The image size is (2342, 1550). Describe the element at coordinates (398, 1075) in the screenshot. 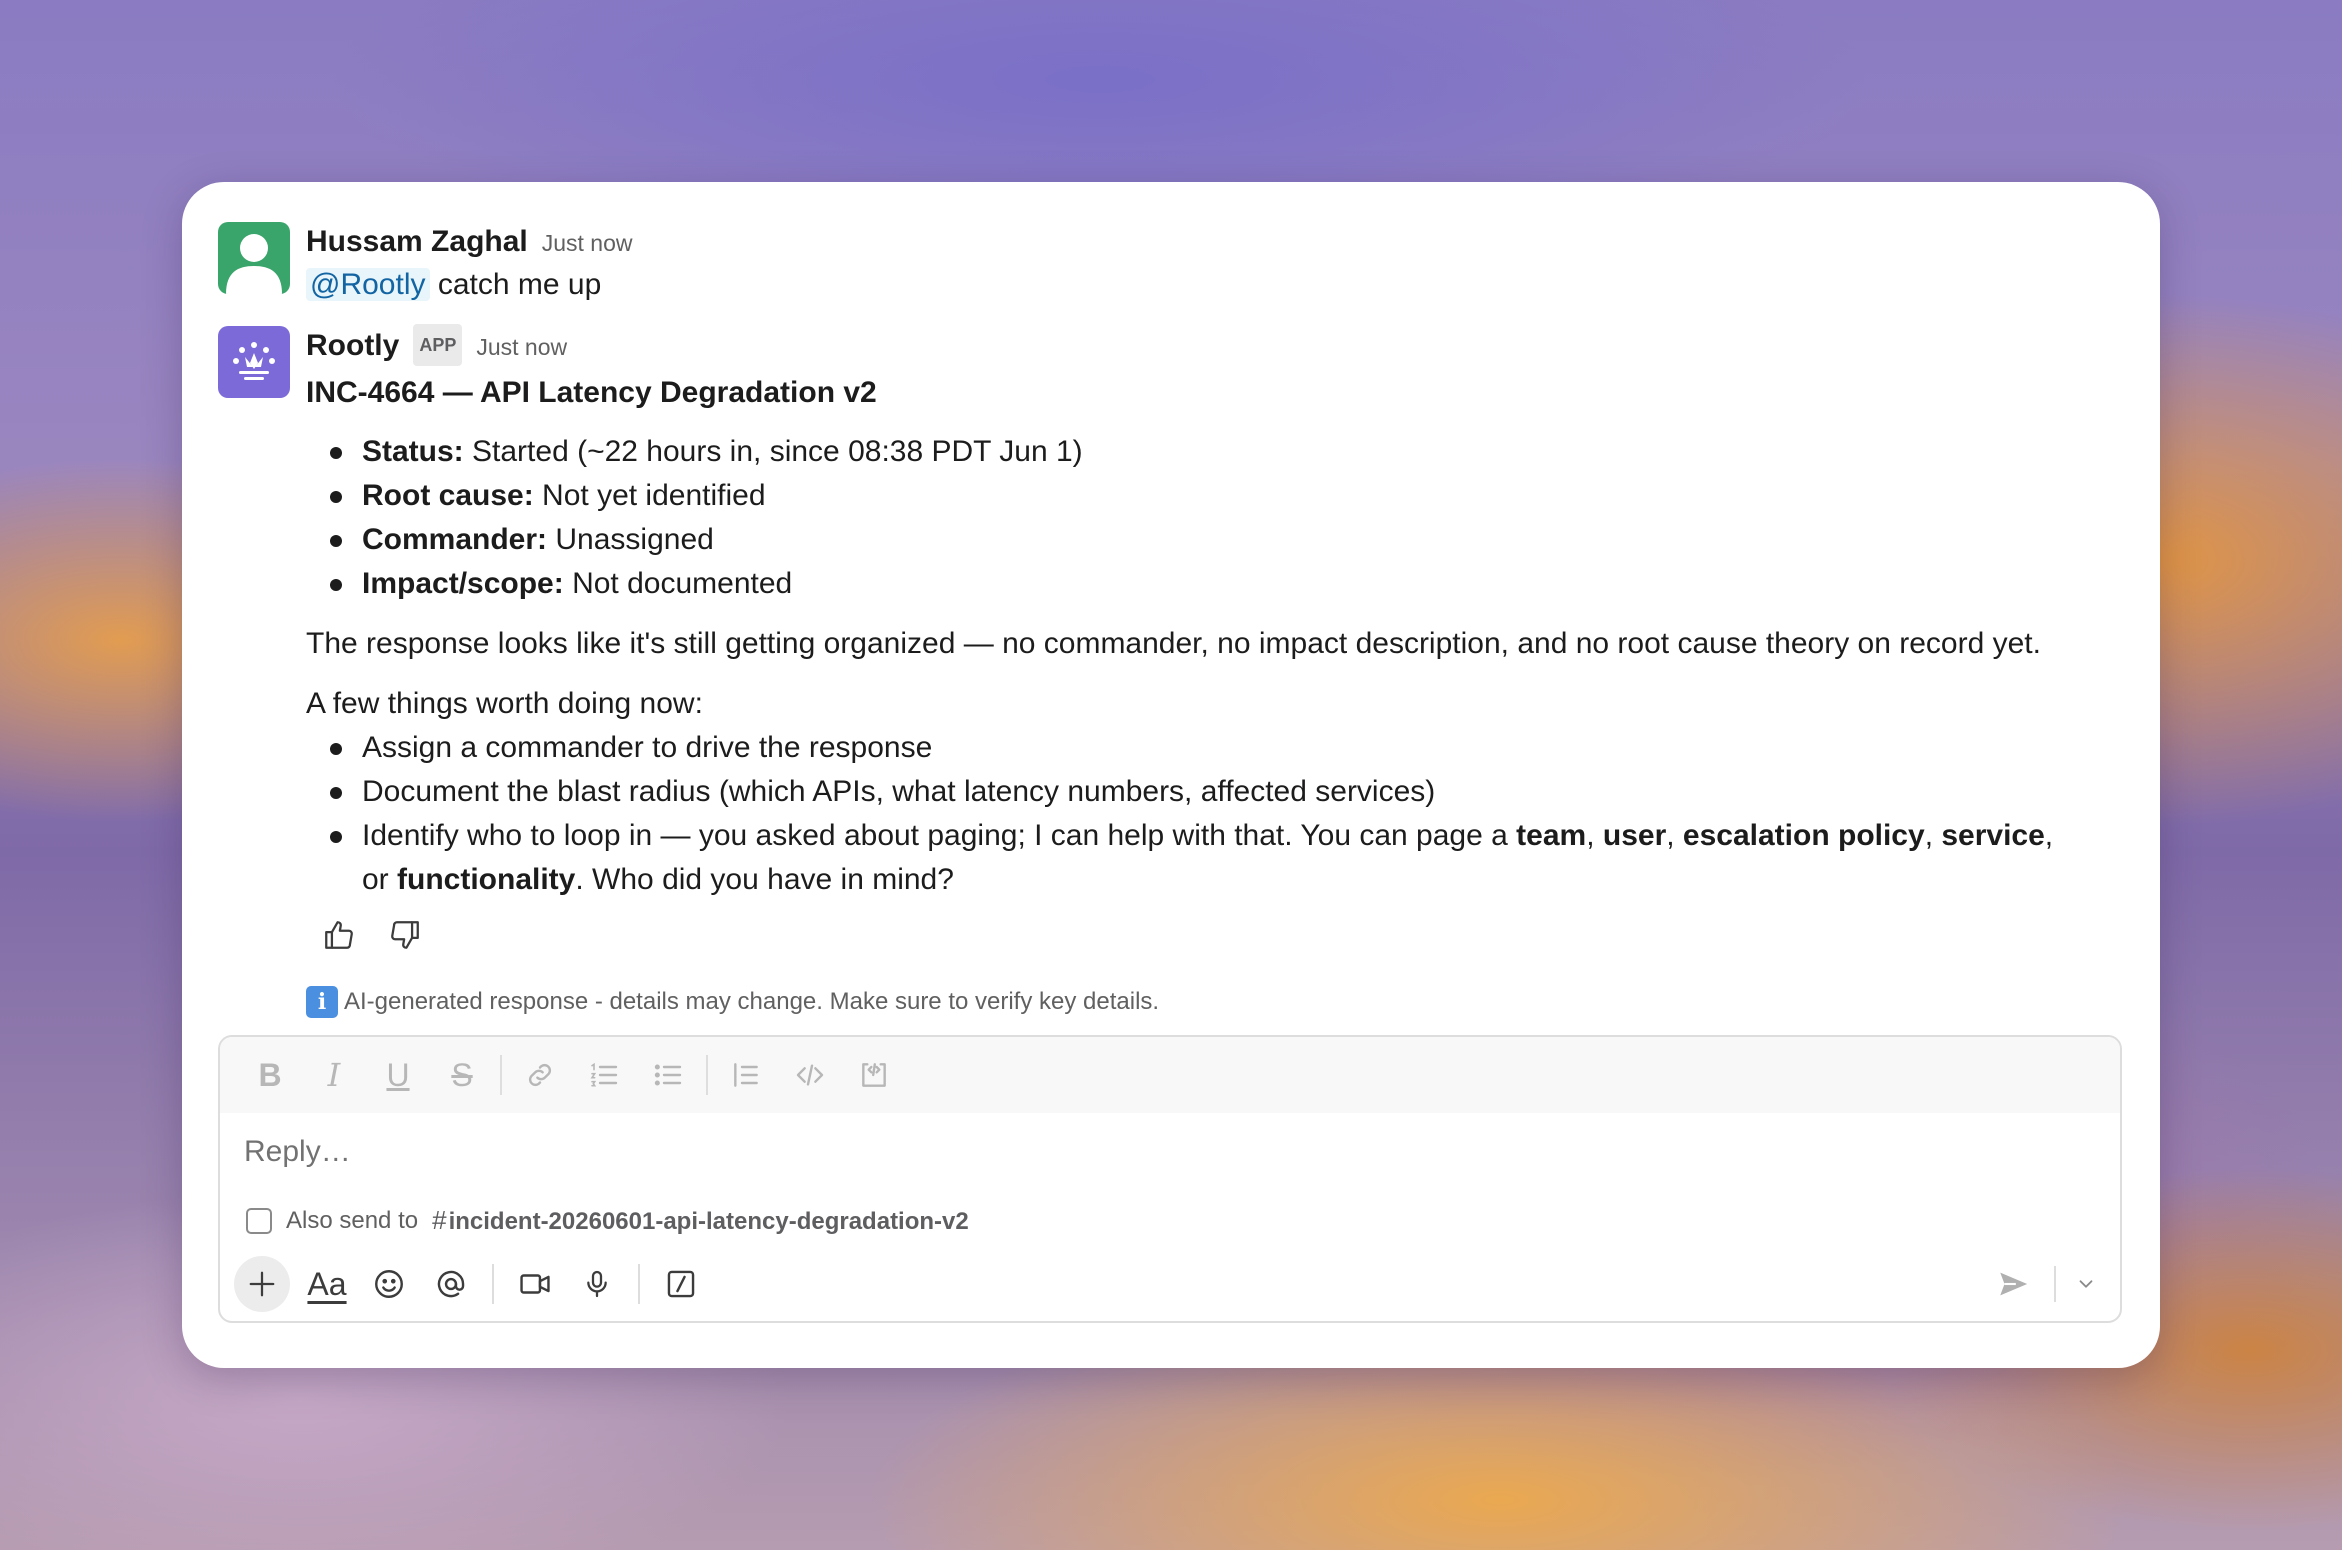

I see `underline-icon: U` at that location.